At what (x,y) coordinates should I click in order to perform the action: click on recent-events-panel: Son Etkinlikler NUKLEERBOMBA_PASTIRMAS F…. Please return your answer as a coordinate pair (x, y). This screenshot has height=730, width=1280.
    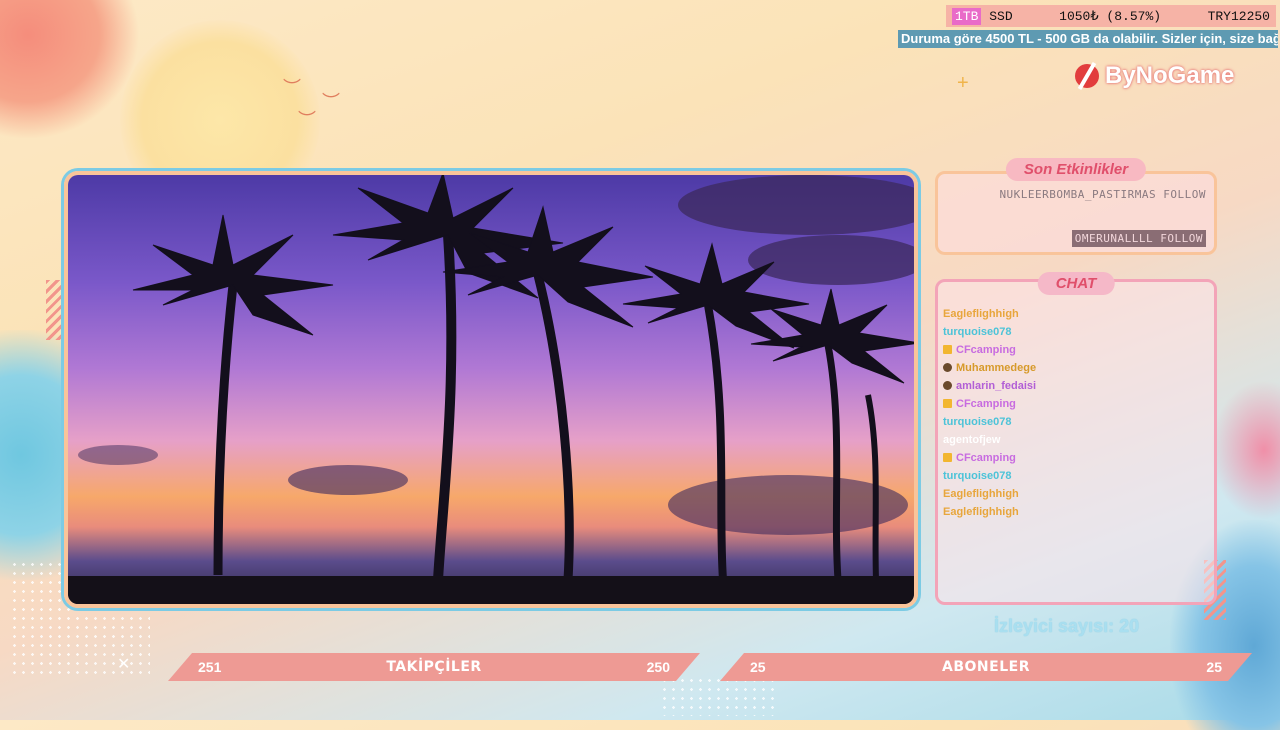
    Looking at the image, I should click on (1076, 206).